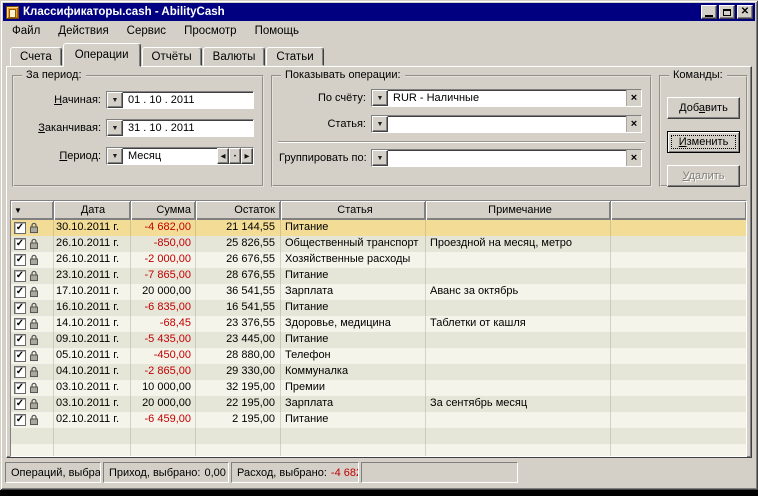 This screenshot has width=758, height=496. What do you see at coordinates (518, 450) in the screenshot?
I see `cell-note` at bounding box center [518, 450].